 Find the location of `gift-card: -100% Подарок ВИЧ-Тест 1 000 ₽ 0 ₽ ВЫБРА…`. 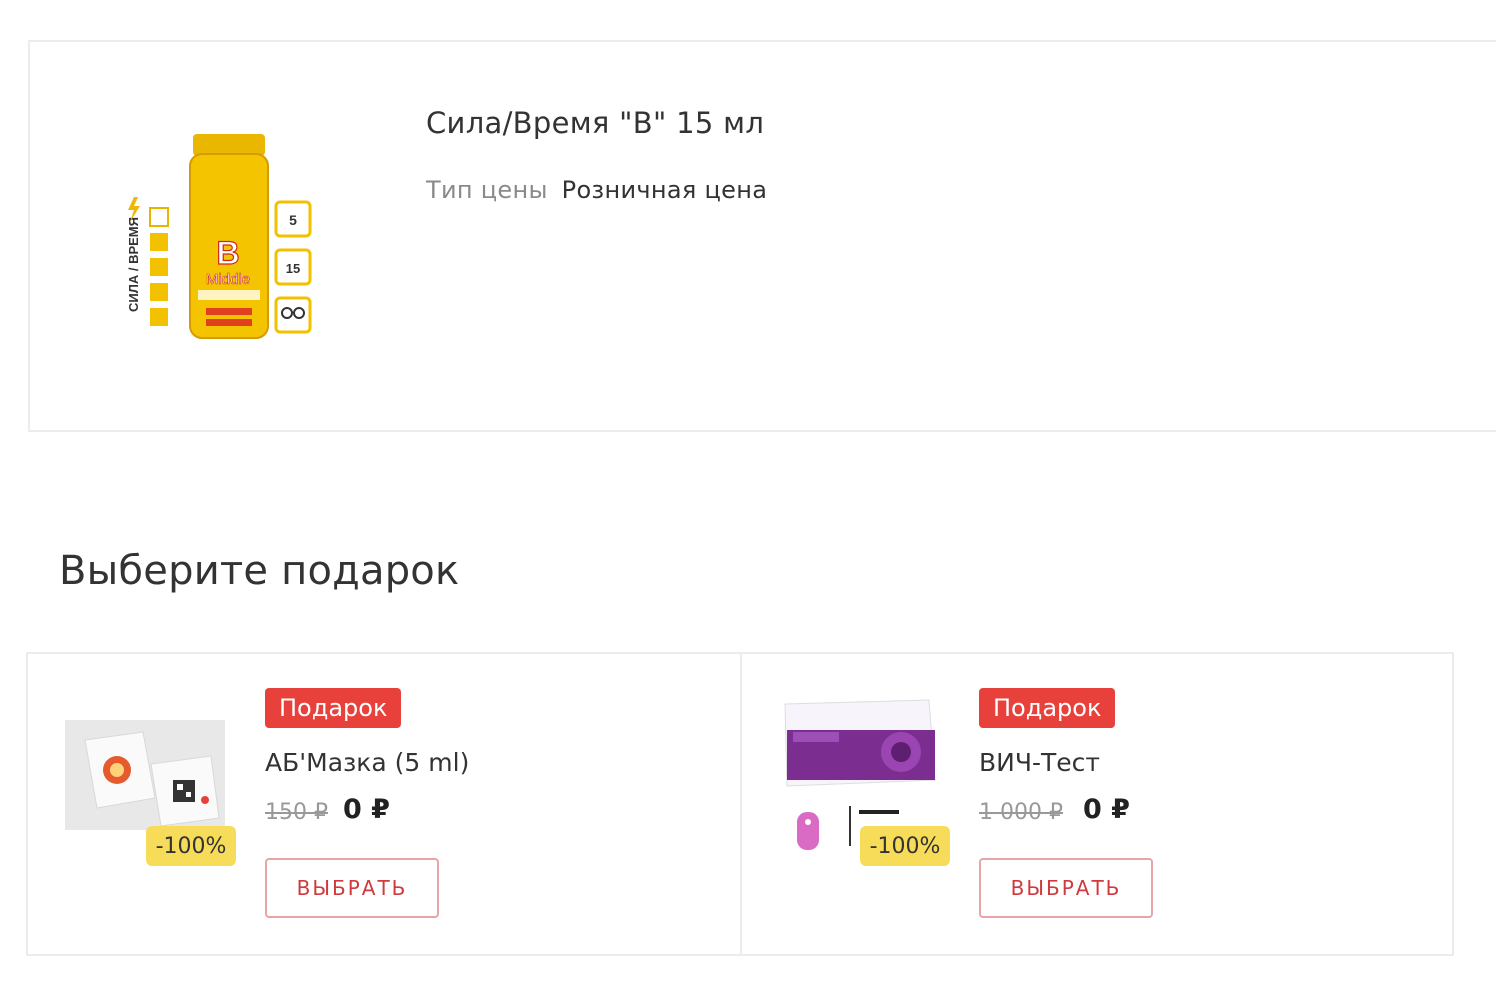

gift-card: -100% Подарок ВИЧ-Тест 1 000 ₽ 0 ₽ ВЫБРА… is located at coordinates (1096, 804).